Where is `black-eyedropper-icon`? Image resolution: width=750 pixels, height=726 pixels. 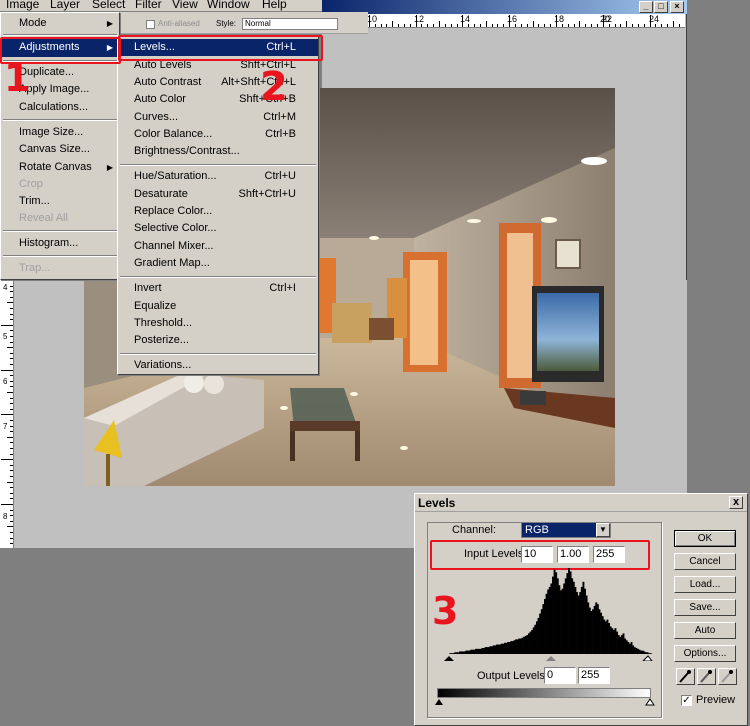
black-eyedropper-icon is located at coordinates (685, 676).